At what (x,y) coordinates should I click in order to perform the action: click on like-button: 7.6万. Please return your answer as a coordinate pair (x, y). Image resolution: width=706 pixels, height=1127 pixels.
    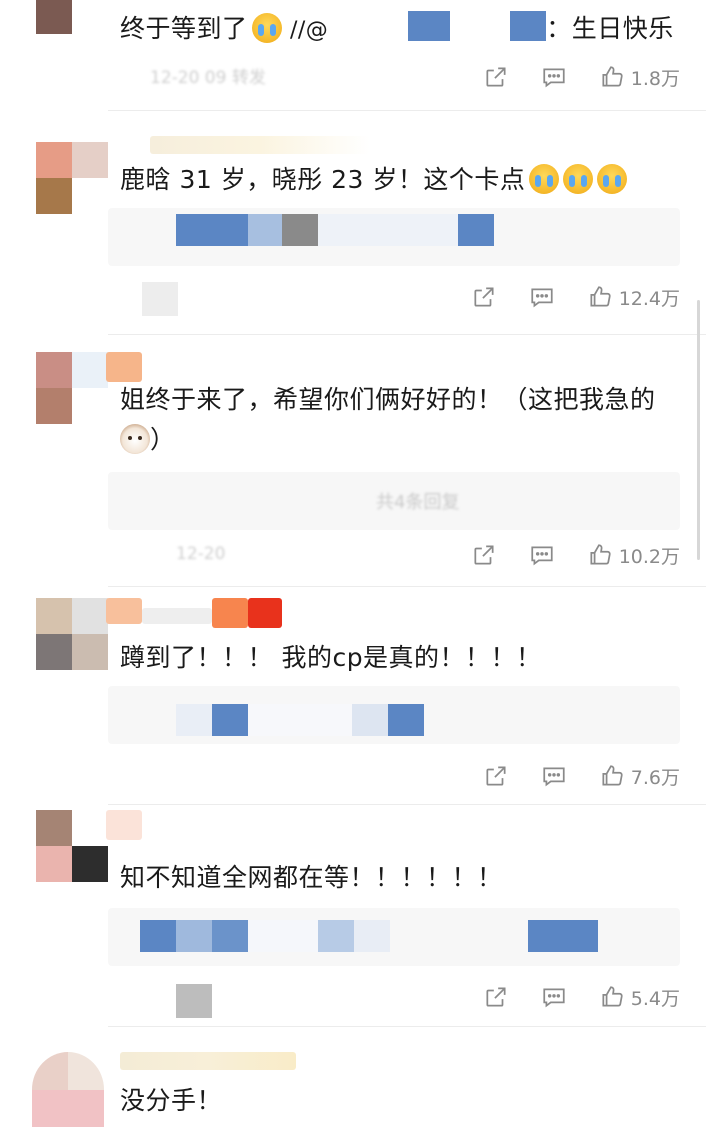
    Looking at the image, I should click on (639, 776).